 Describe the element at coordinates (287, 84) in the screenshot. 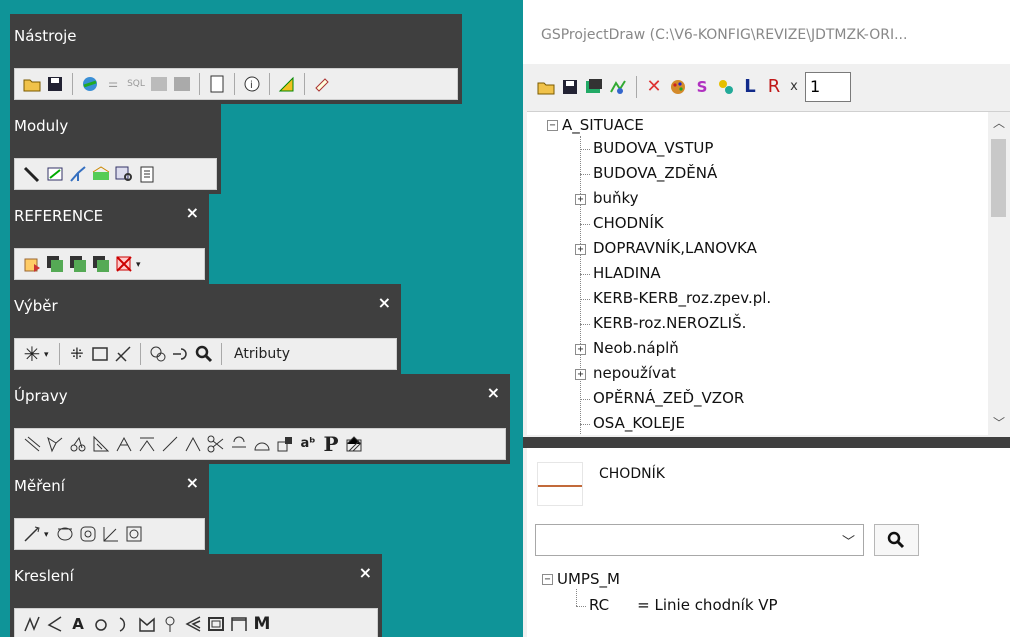

I see `triangle-ruler-icon` at that location.